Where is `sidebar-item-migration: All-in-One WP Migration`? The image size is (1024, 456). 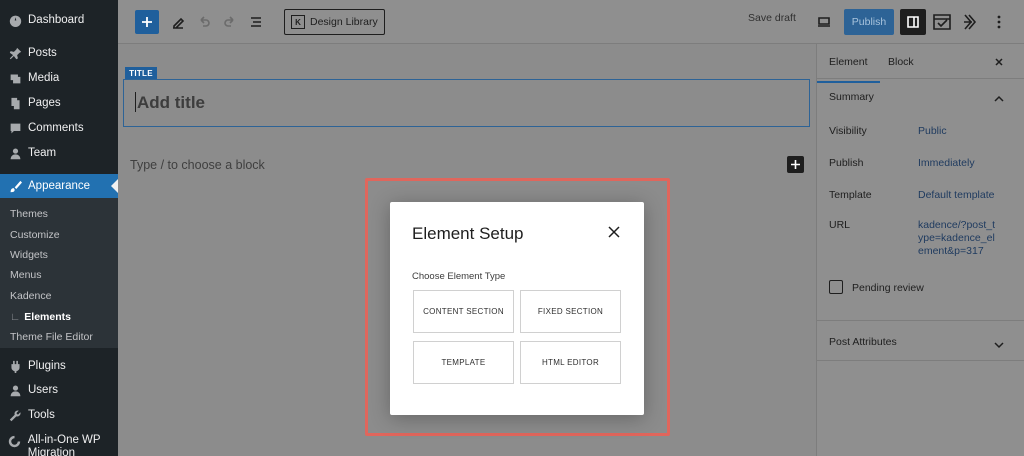 sidebar-item-migration: All-in-One WP Migration is located at coordinates (59, 444).